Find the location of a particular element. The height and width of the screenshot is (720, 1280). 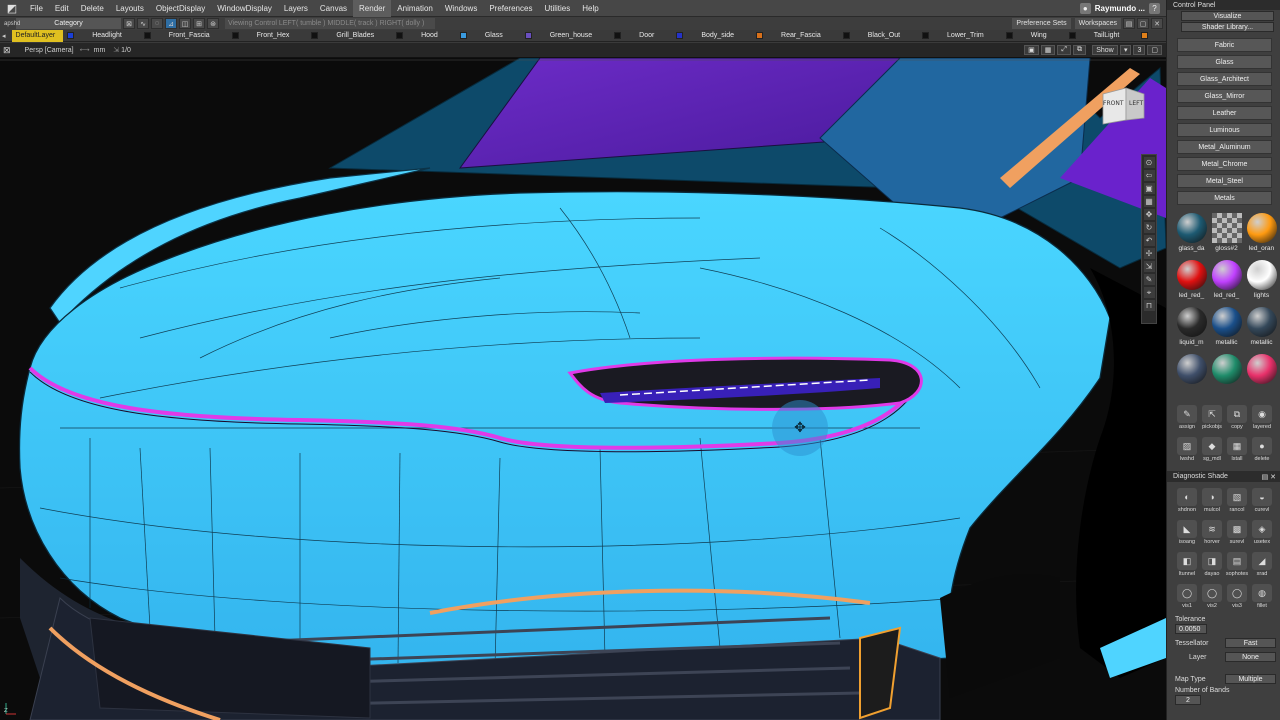

shader-swatch: led_oran is located at coordinates (1261, 235).